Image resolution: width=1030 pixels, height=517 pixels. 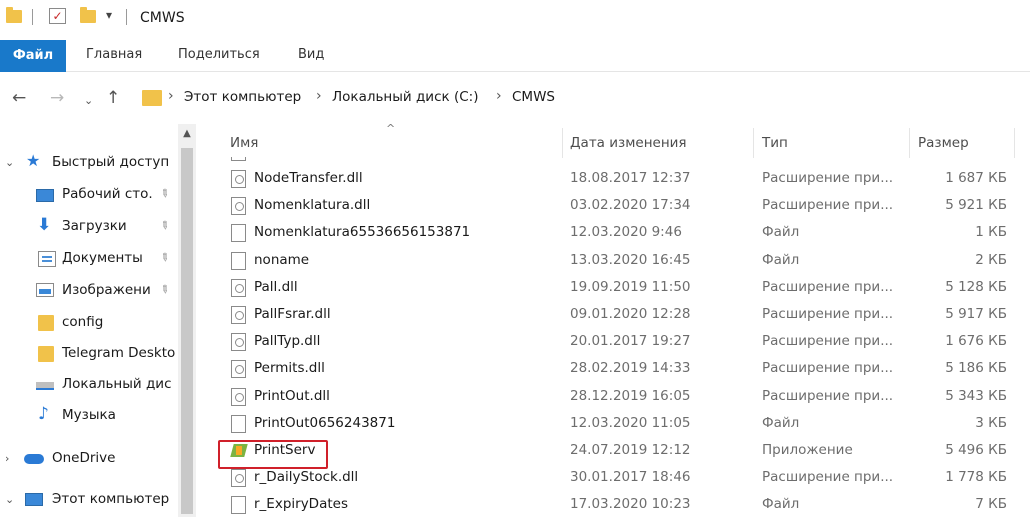 I want to click on images-icon, so click(x=45, y=290).